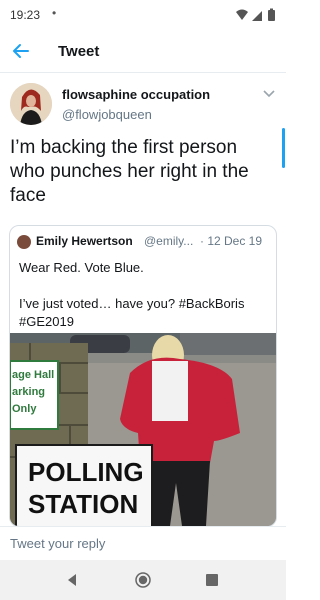  I want to click on quoted-author-name: Emily Hewertson, so click(84, 241).